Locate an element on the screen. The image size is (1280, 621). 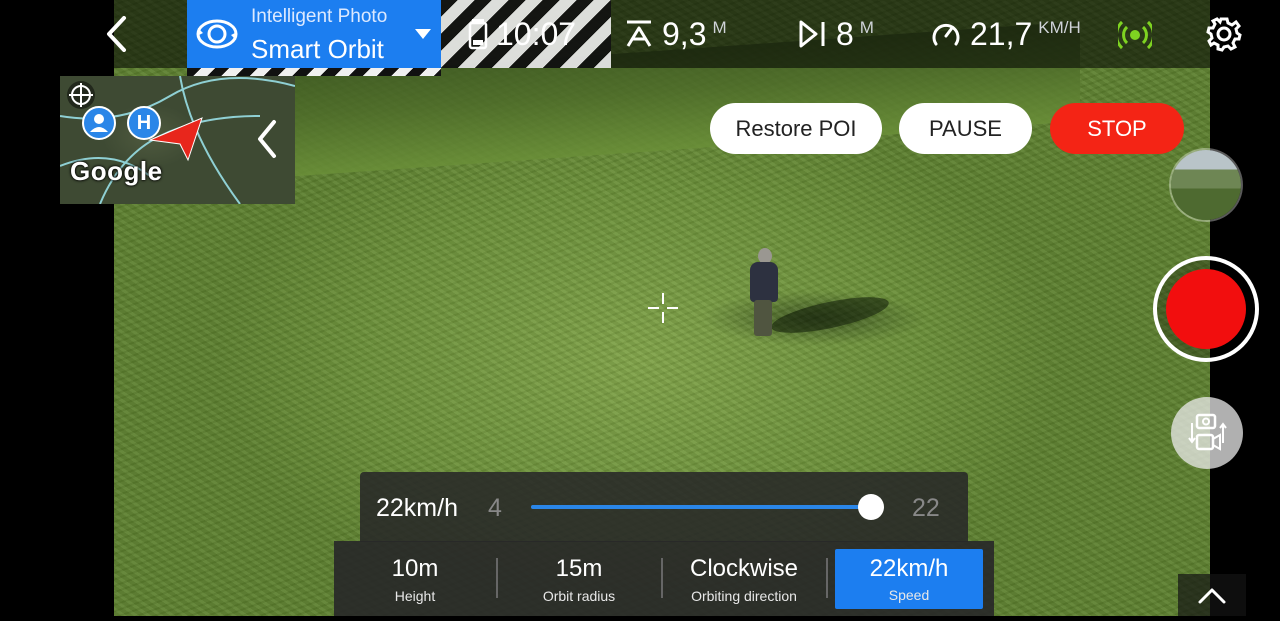
speed-unit: KM/H is located at coordinates (1059, 27).